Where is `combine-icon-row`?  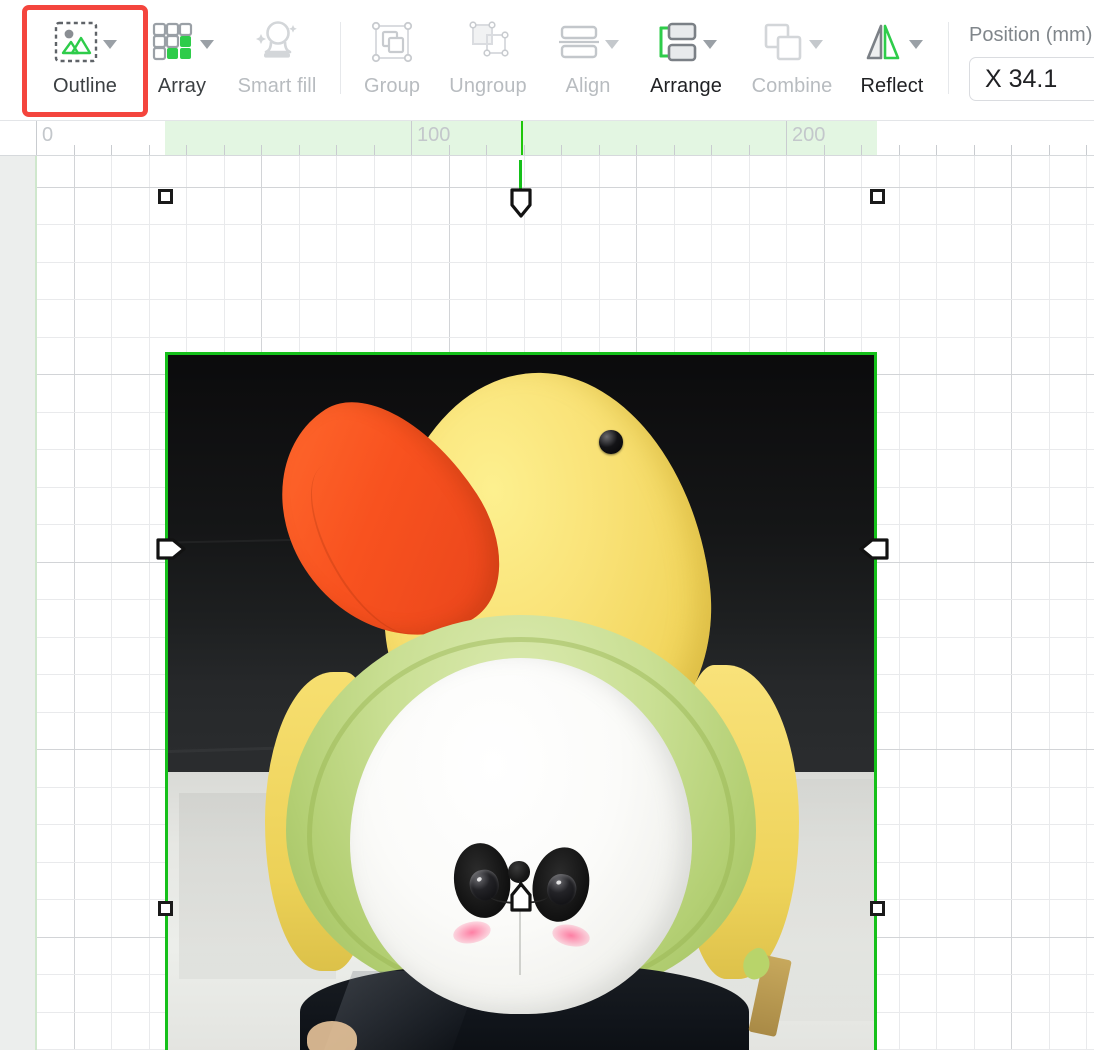
combine-icon-row is located at coordinates (792, 44).